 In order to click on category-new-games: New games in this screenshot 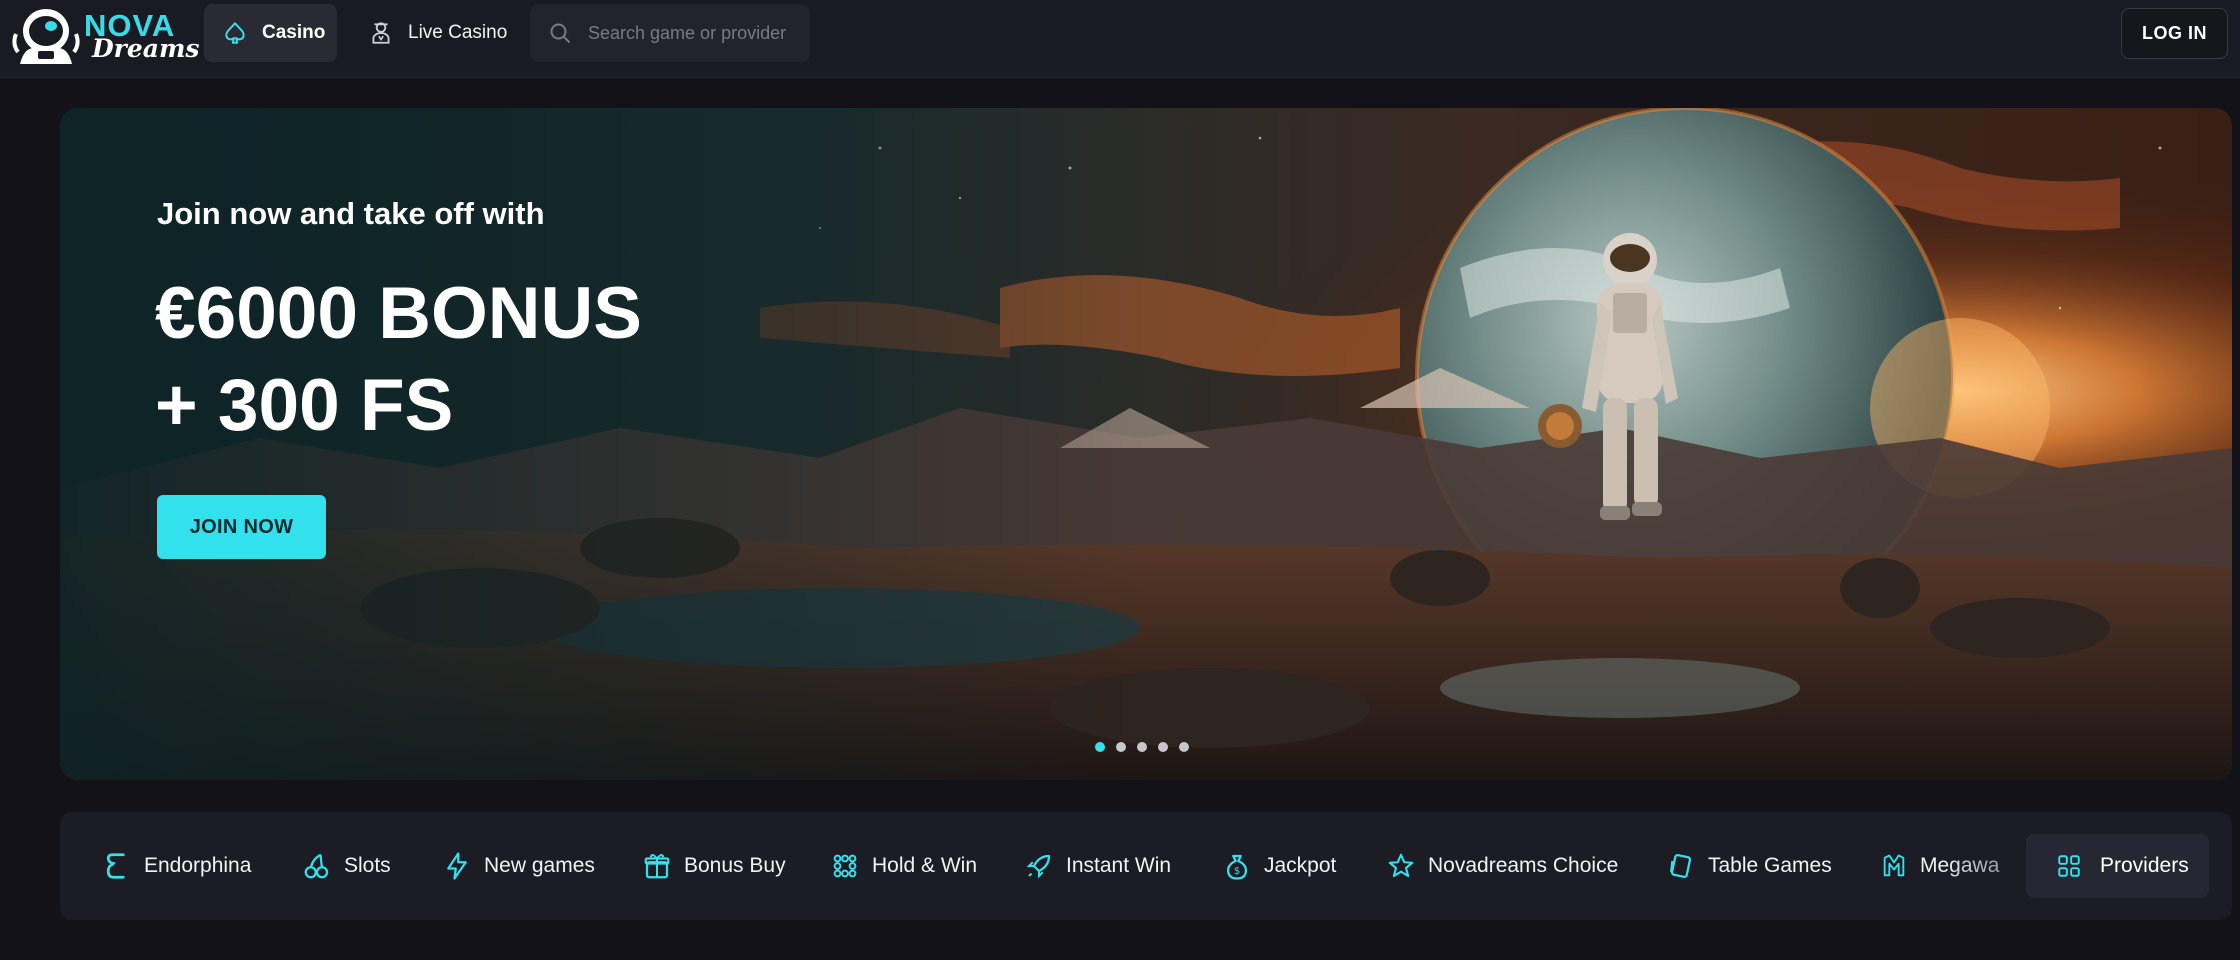, I will do `click(518, 866)`.